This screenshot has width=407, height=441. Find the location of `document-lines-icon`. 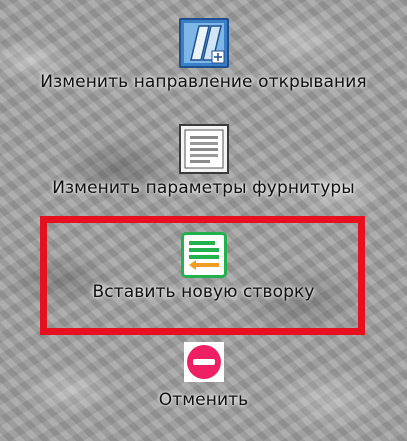

document-lines-icon is located at coordinates (203, 149).